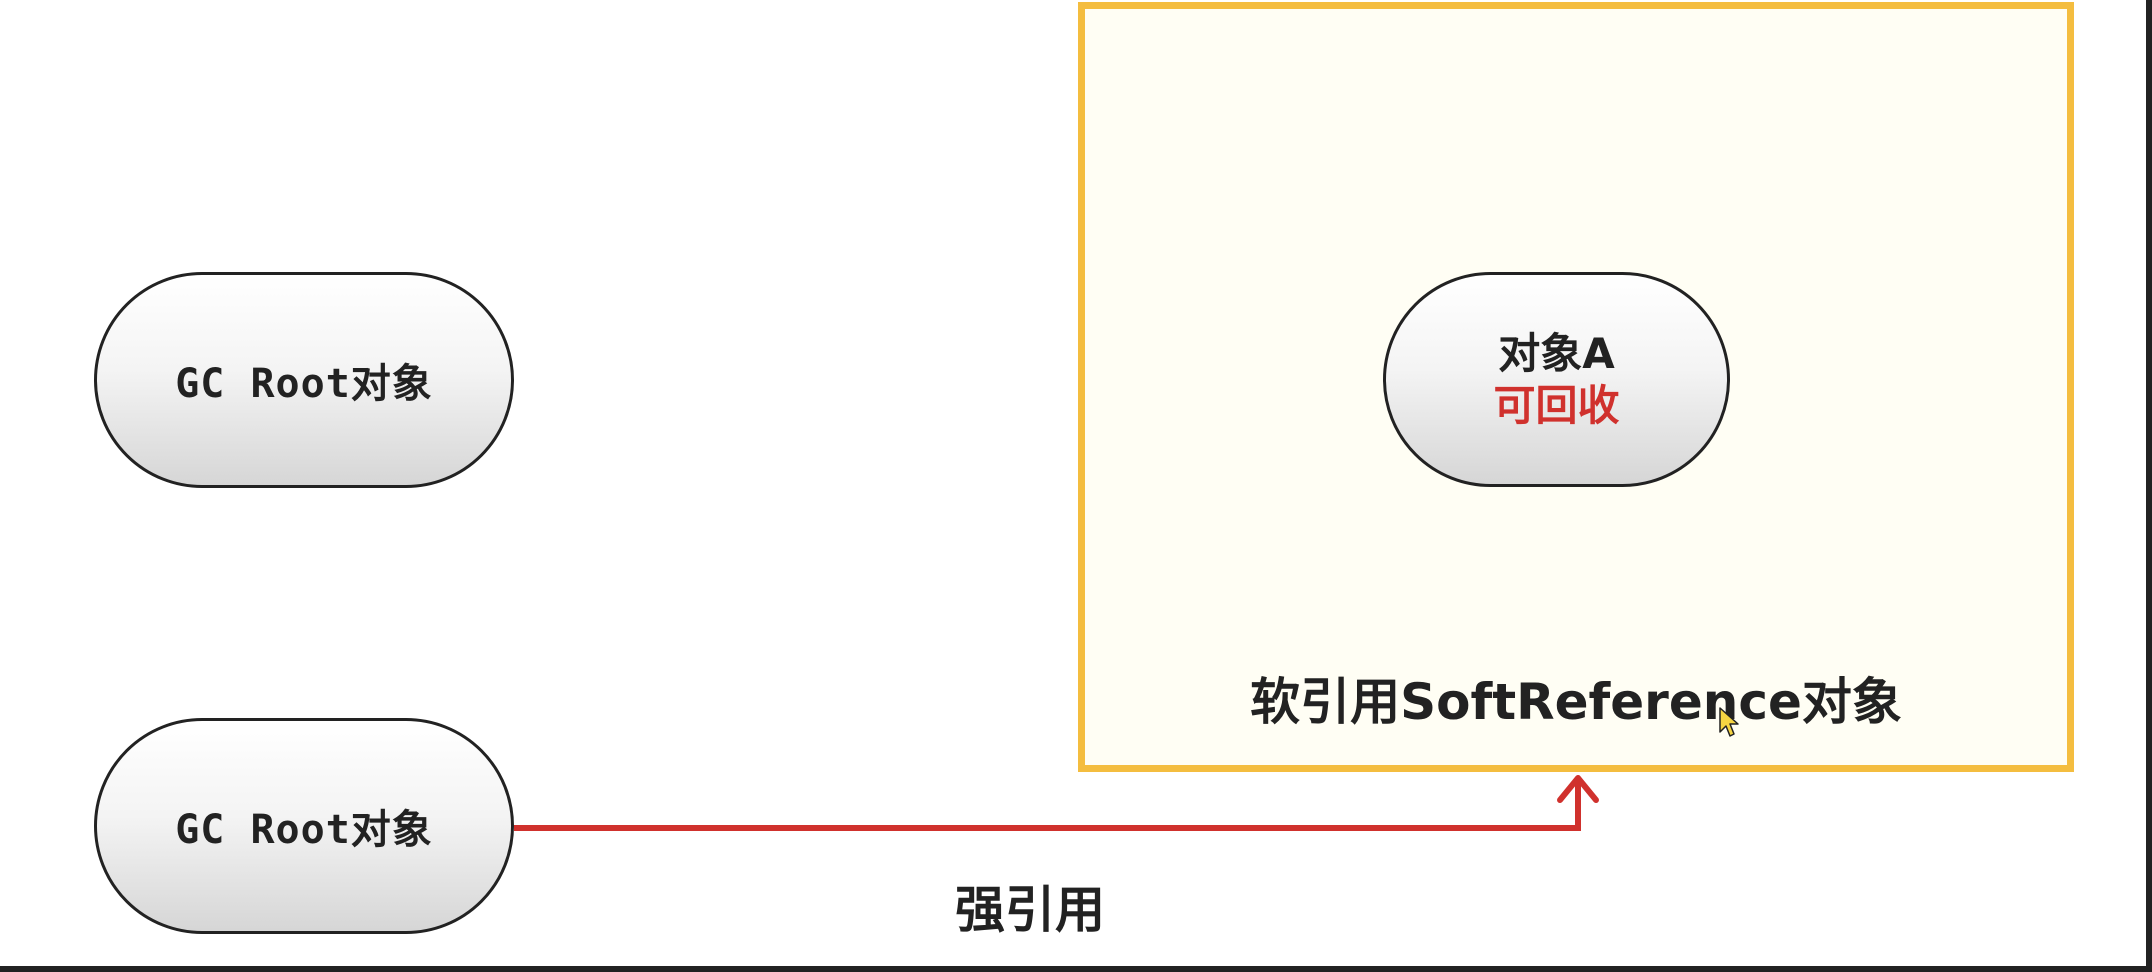  What do you see at coordinates (1729, 722) in the screenshot?
I see `mouse-cursor-icon` at bounding box center [1729, 722].